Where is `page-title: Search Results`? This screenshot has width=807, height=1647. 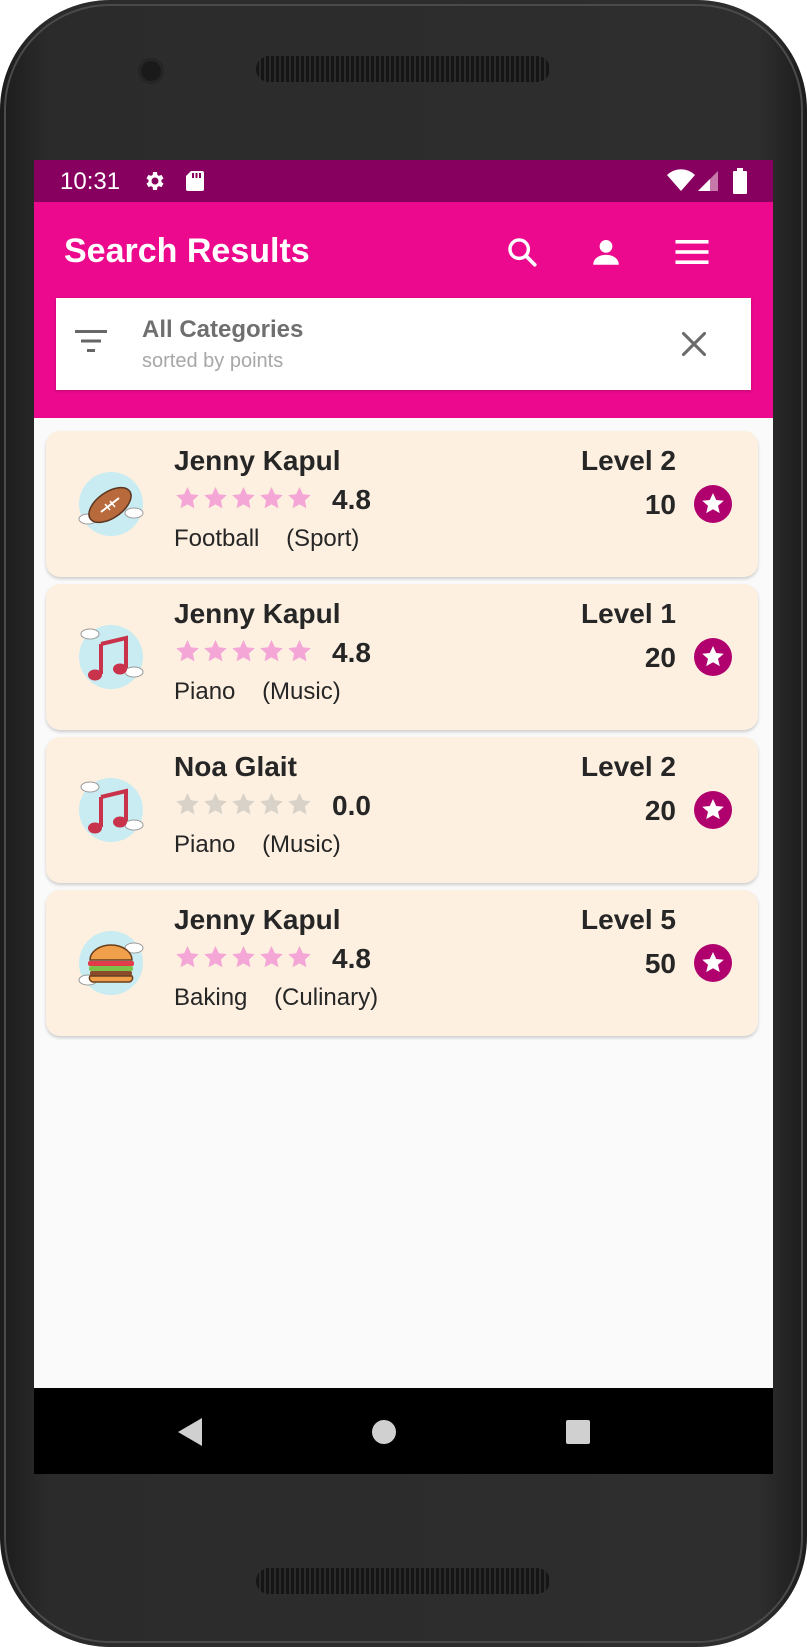 page-title: Search Results is located at coordinates (187, 251).